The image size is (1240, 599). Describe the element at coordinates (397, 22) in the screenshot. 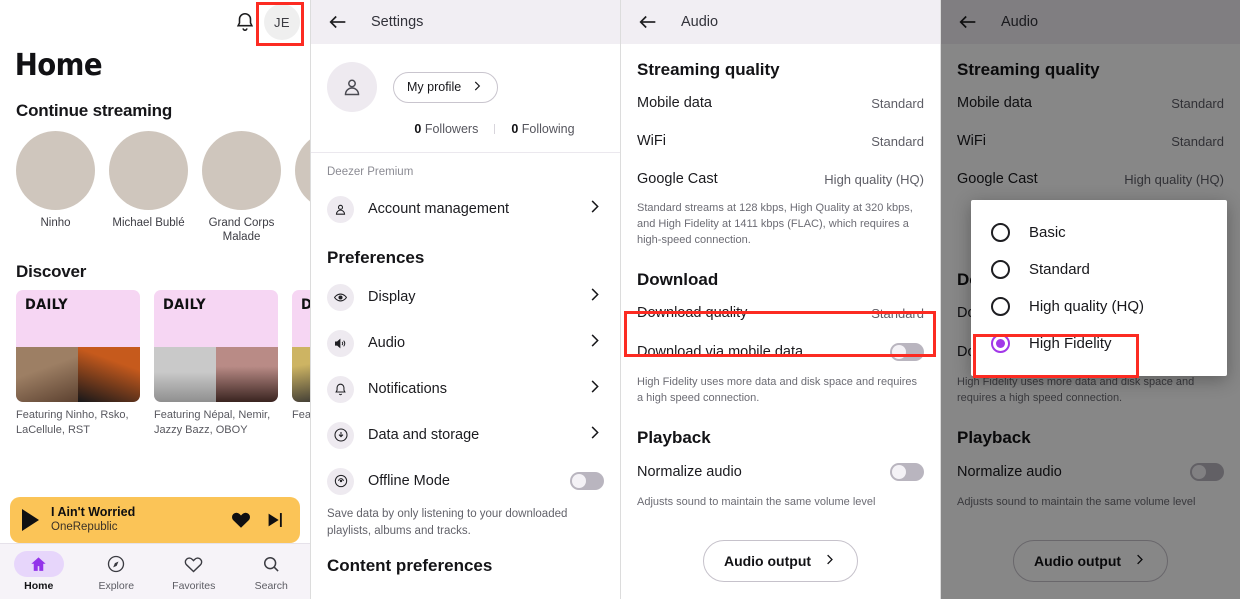

I see `header-title: Settings` at that location.